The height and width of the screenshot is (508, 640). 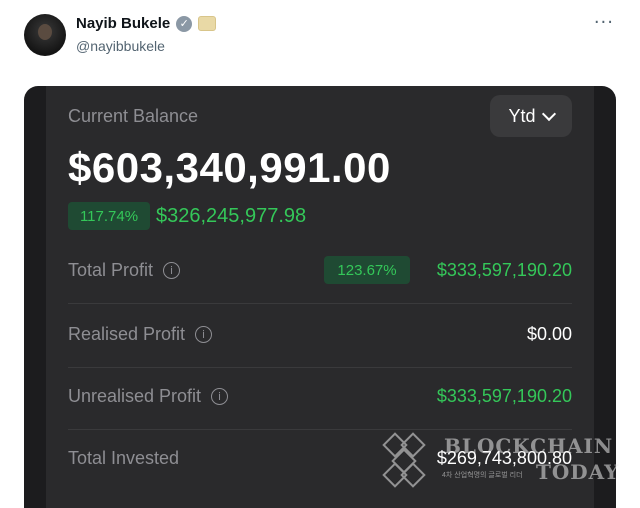 I want to click on realised-profit-row: Realised Profit i, so click(x=140, y=334).